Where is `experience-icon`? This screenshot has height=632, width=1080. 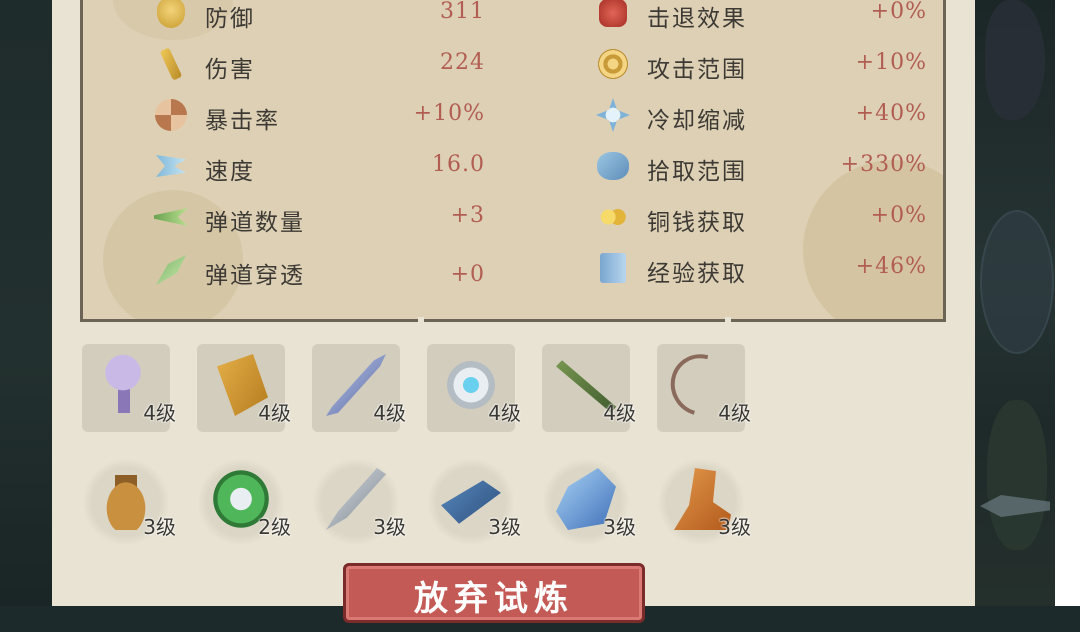
experience-icon is located at coordinates (613, 268).